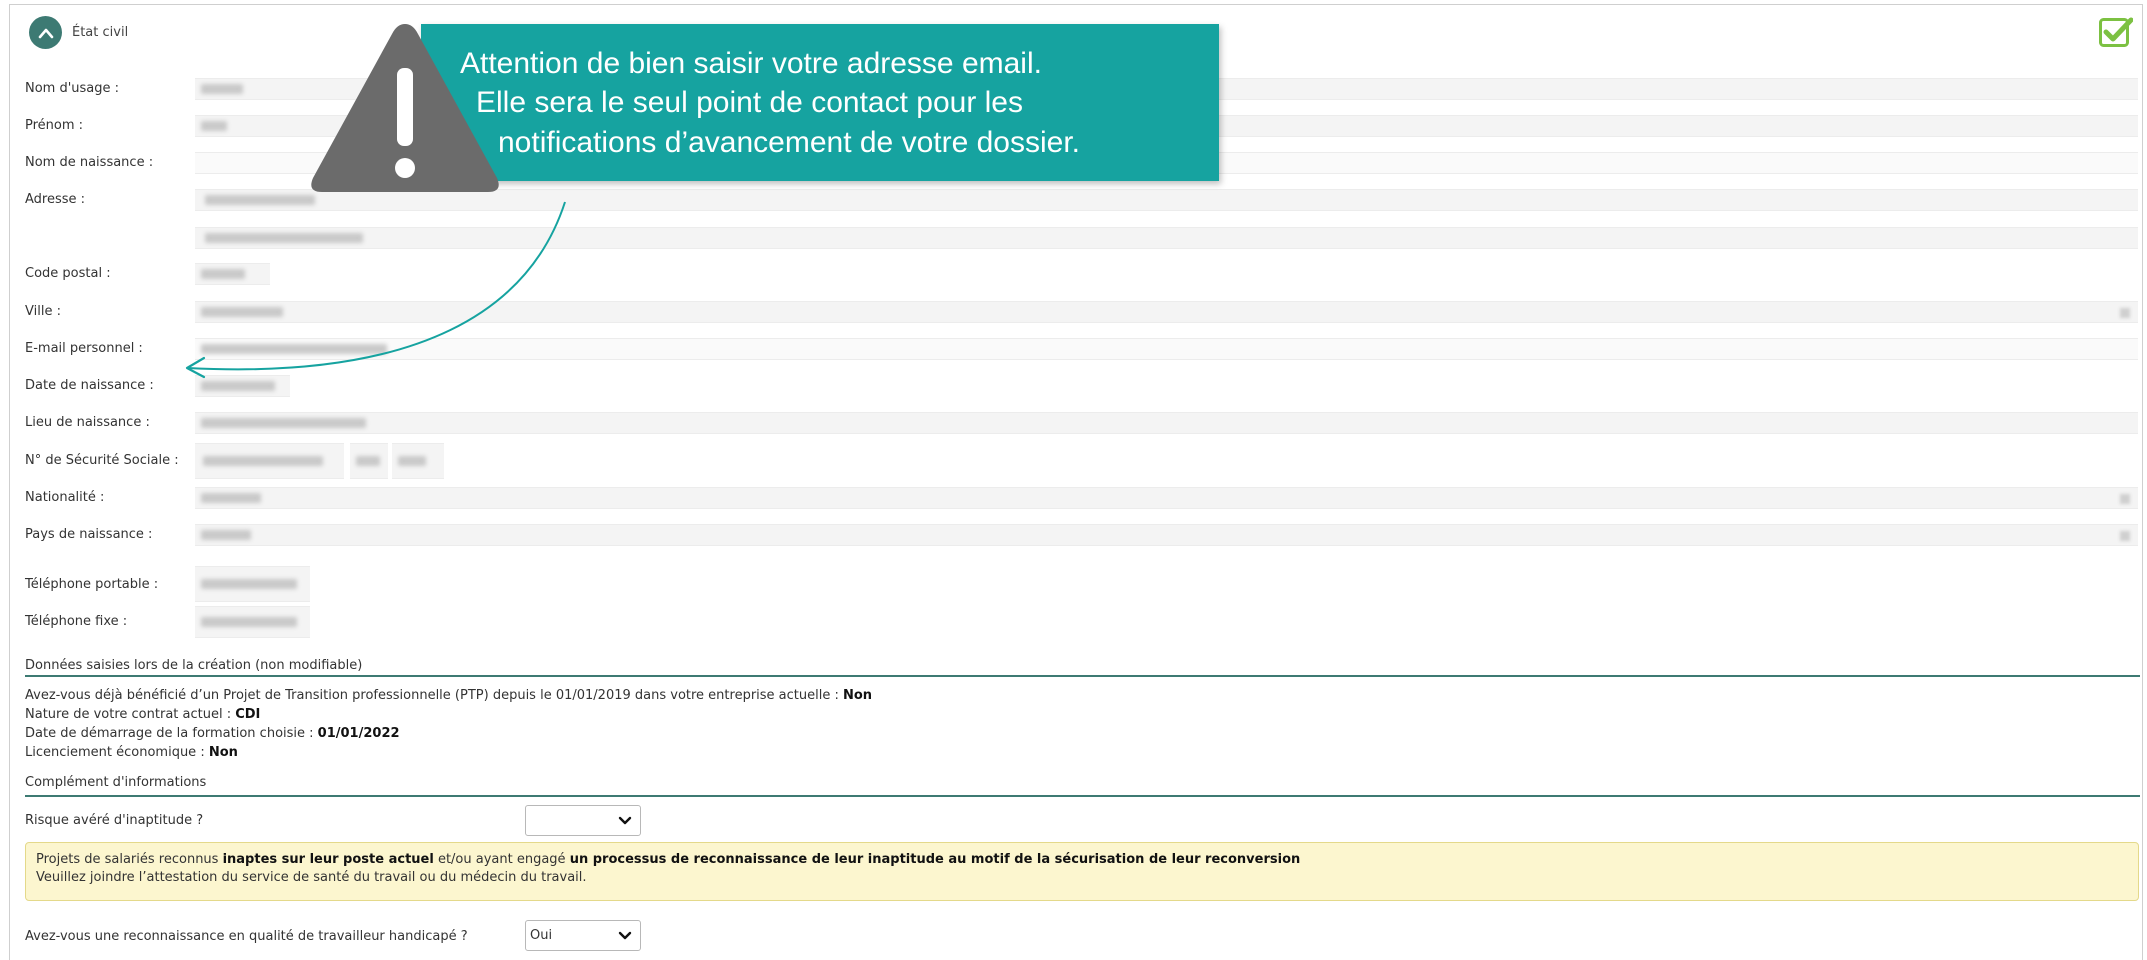 The height and width of the screenshot is (960, 2147). Describe the element at coordinates (1166, 498) in the screenshot. I see `nationalite-select` at that location.